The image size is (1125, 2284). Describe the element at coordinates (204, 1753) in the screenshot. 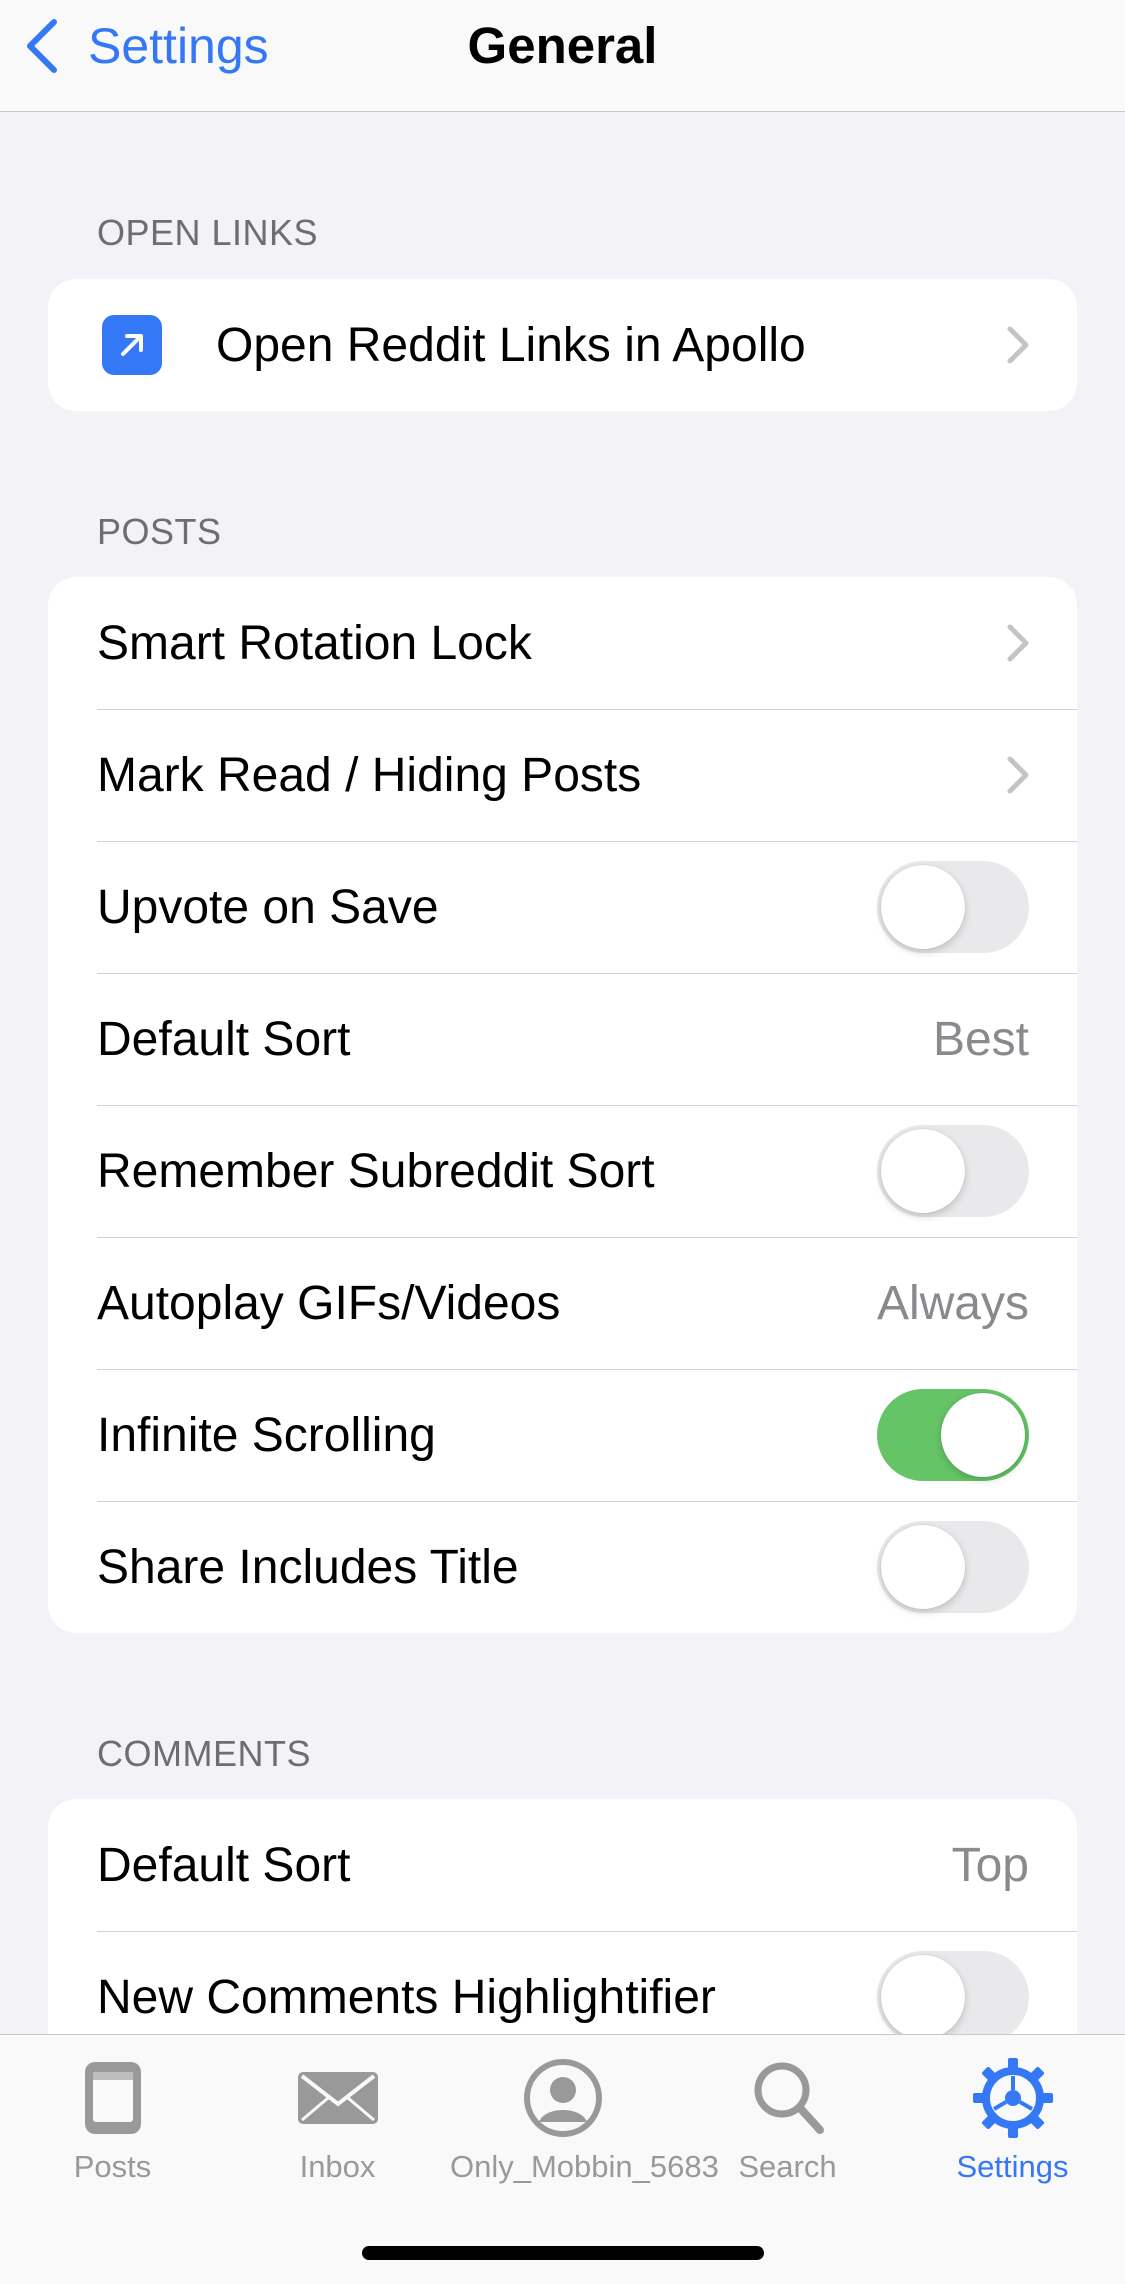

I see `section-header-comments: COMMENTS` at that location.